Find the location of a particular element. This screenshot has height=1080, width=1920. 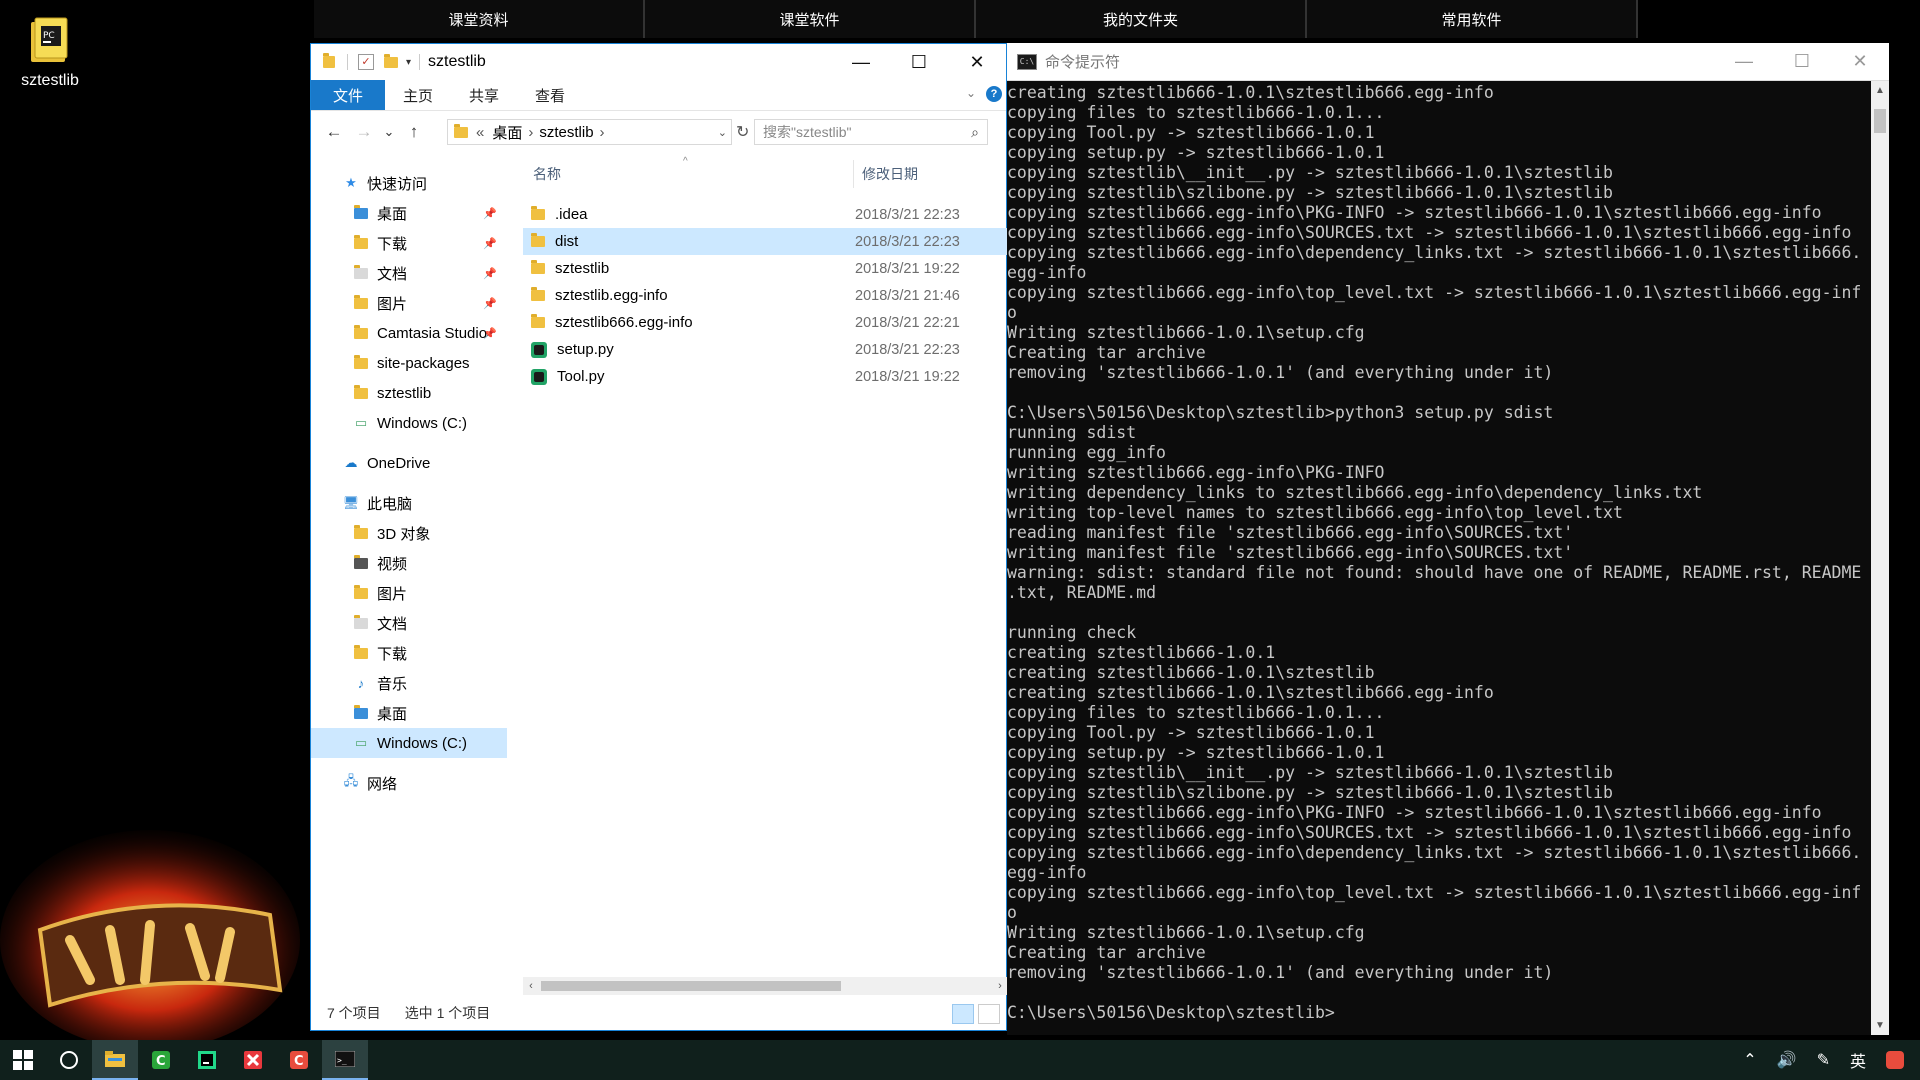

nav-sztestlib: sztestlib is located at coordinates (409, 393).